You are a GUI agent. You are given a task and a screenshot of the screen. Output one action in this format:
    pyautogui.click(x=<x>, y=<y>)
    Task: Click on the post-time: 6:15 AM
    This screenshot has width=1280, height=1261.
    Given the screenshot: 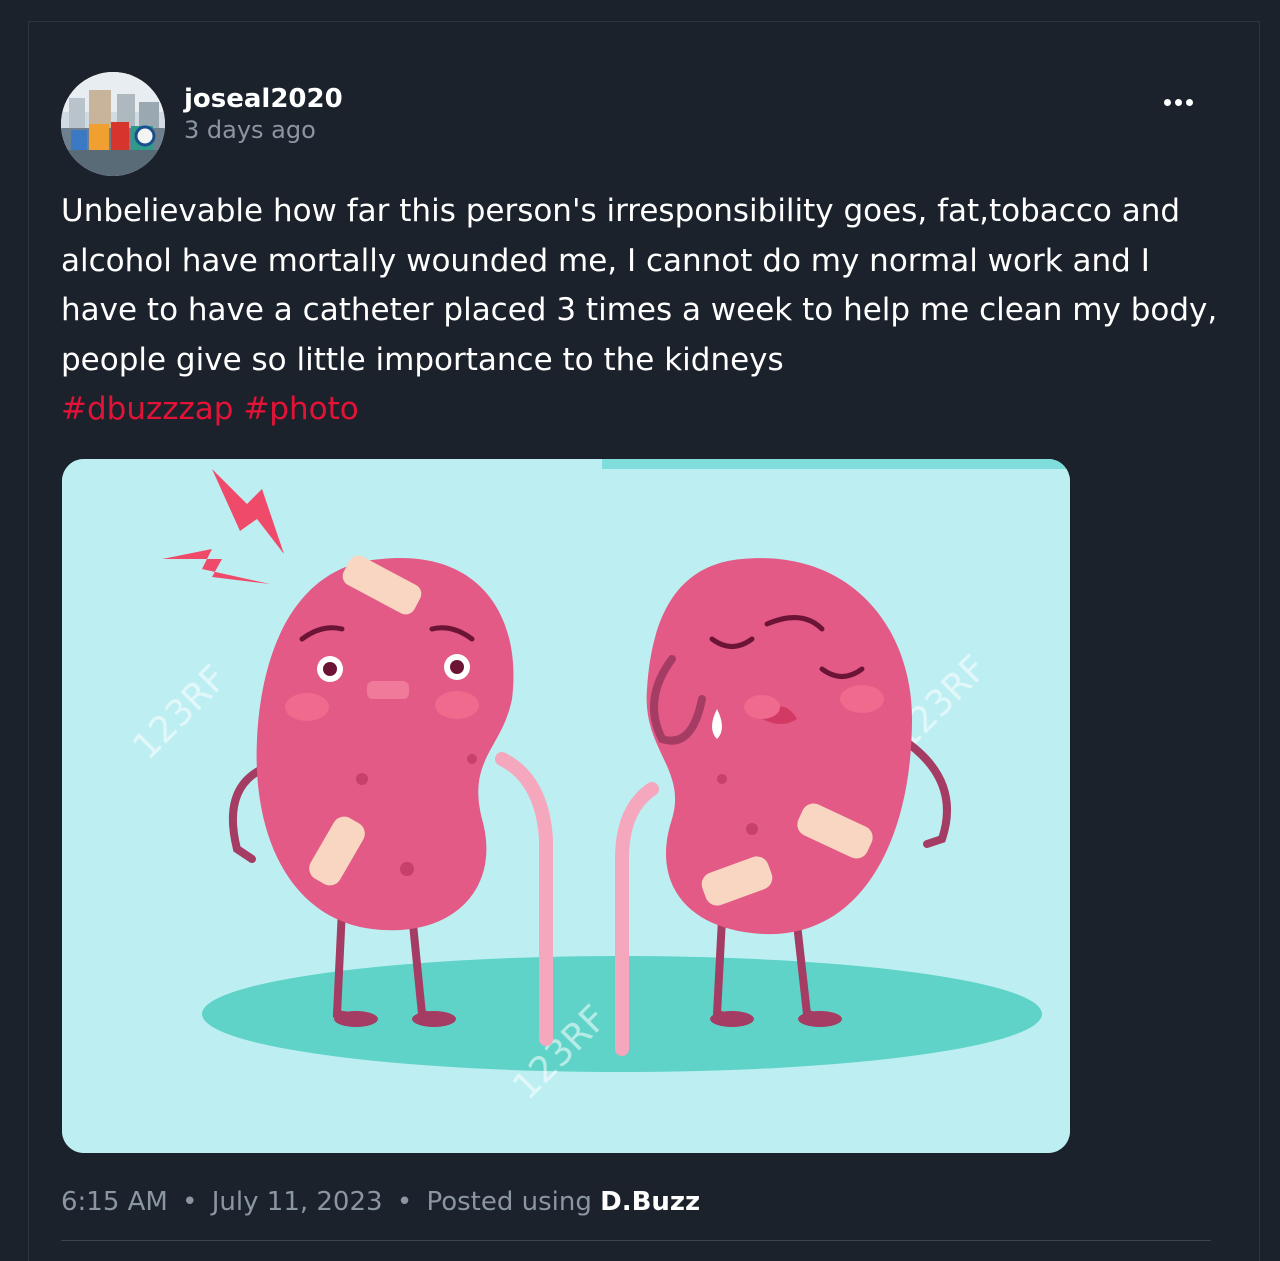 What is the action you would take?
    pyautogui.click(x=114, y=1202)
    